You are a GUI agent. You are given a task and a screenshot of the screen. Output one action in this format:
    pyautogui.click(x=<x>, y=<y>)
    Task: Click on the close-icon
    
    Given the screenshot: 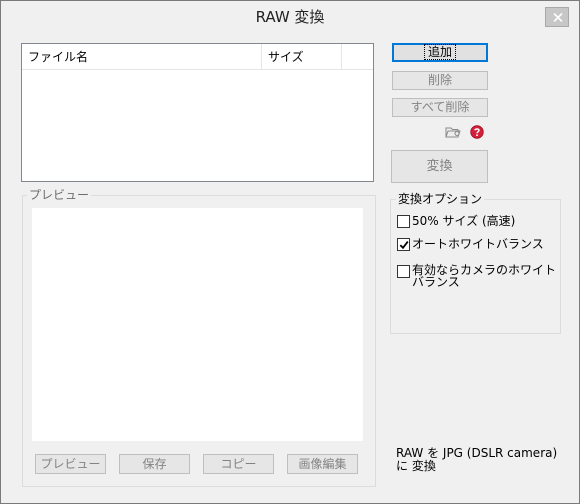 What is the action you would take?
    pyautogui.click(x=558, y=17)
    